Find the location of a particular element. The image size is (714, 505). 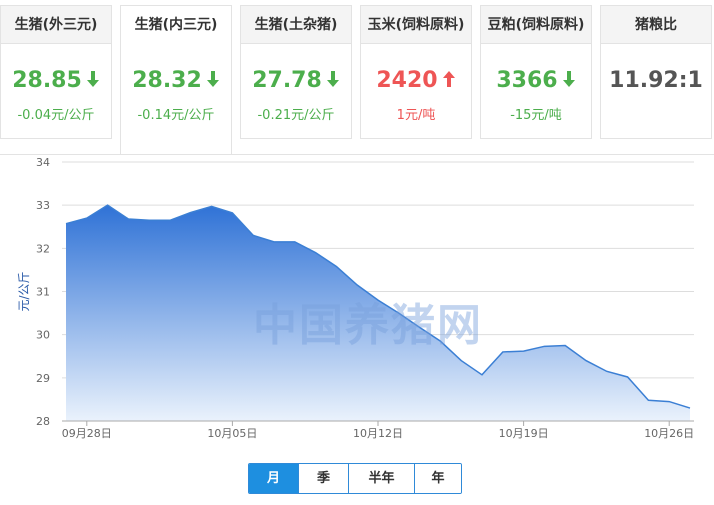

indicator-card-3: 玉米(饲料原料) 2420 1元/吨 is located at coordinates (416, 72).